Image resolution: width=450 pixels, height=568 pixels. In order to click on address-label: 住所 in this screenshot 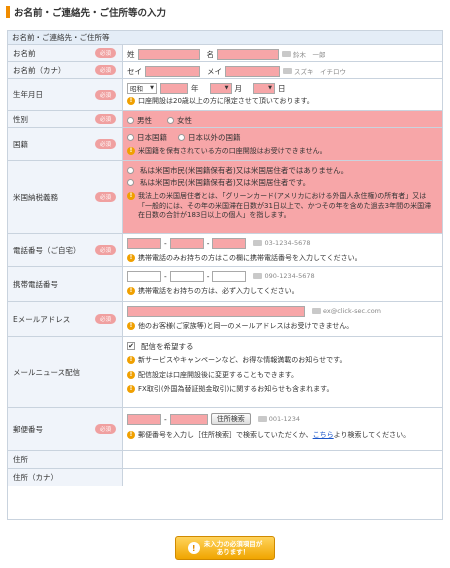, I will do `click(20, 459)`.